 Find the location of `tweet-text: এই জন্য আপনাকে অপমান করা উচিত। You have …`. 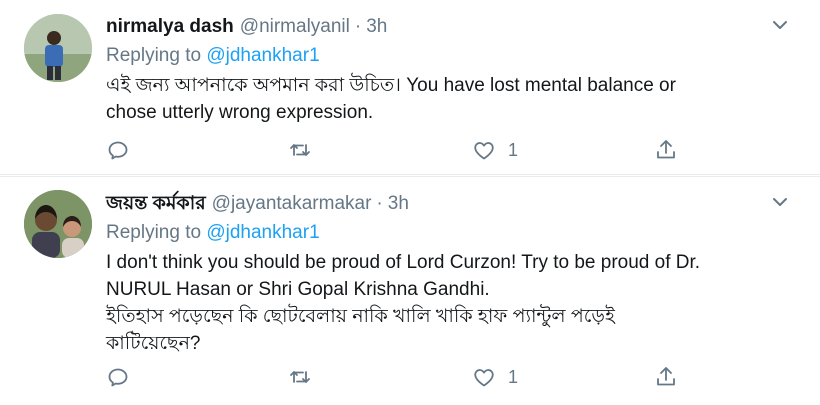

tweet-text: এই জন্য আপনাকে অপমান করা উচিত। You have … is located at coordinates (391, 99).